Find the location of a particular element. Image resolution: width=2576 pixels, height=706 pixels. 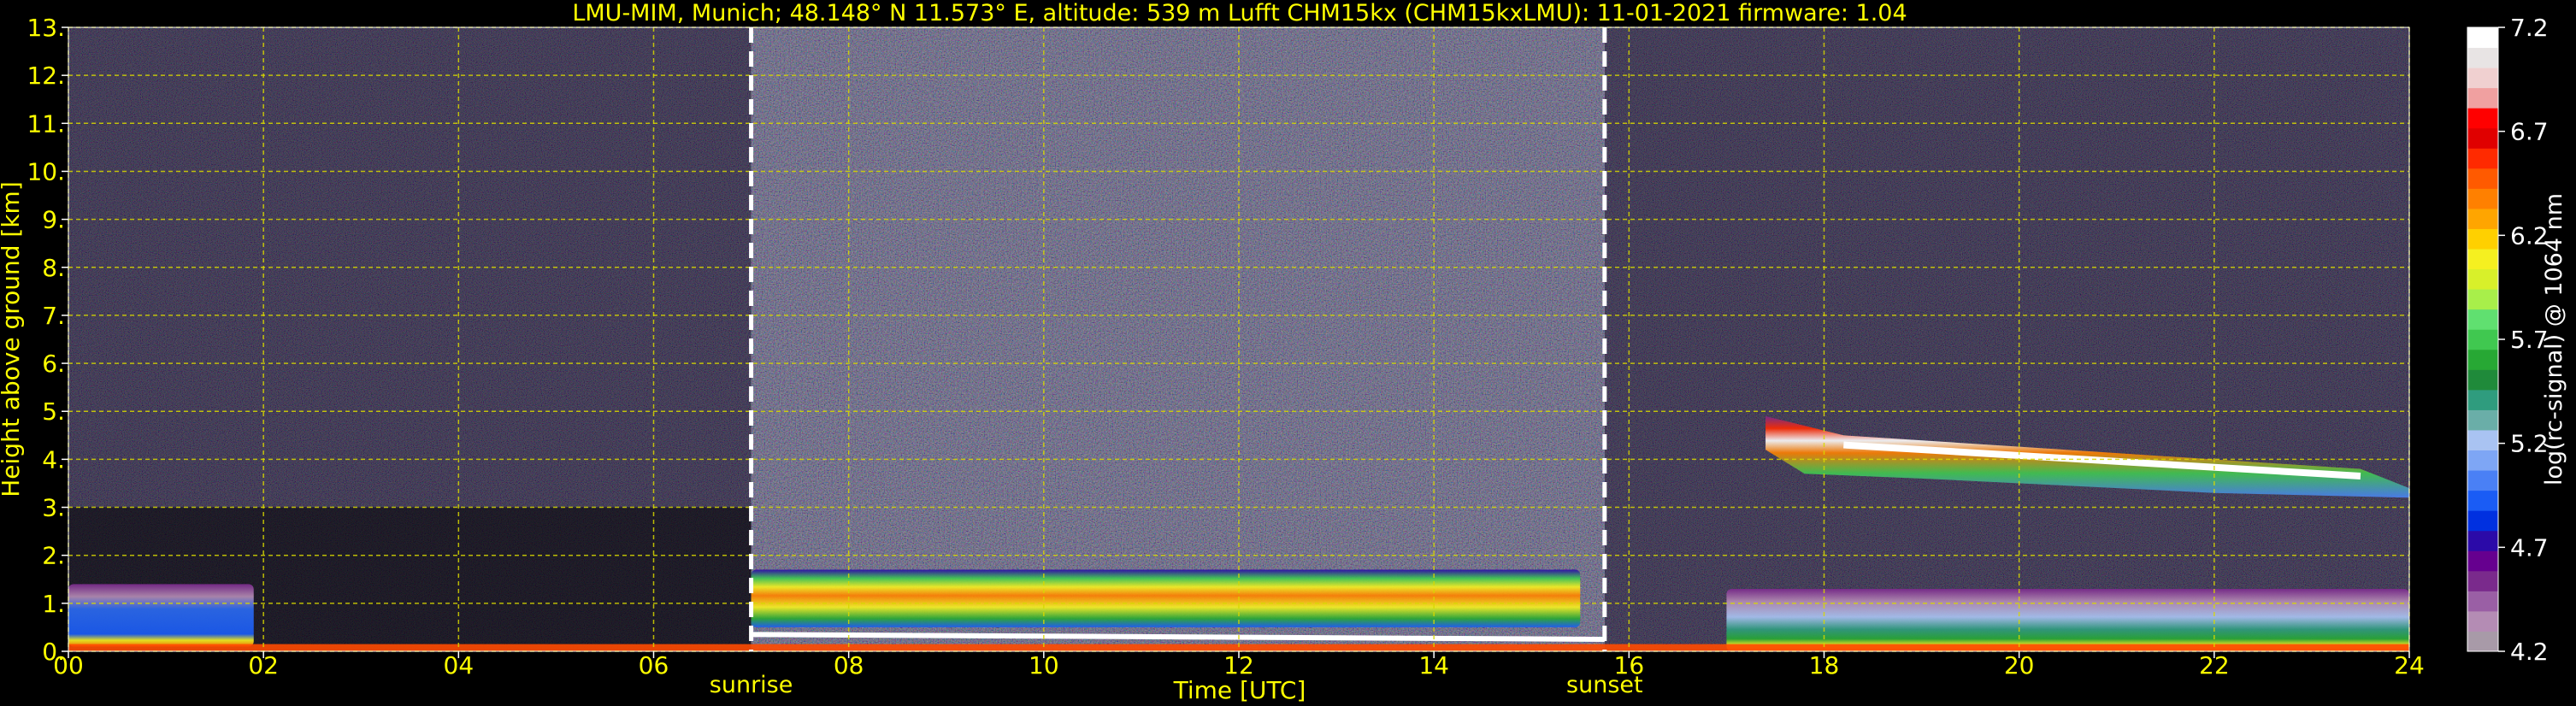

colorbar-tick-label: 7.2 is located at coordinates (2529, 28).